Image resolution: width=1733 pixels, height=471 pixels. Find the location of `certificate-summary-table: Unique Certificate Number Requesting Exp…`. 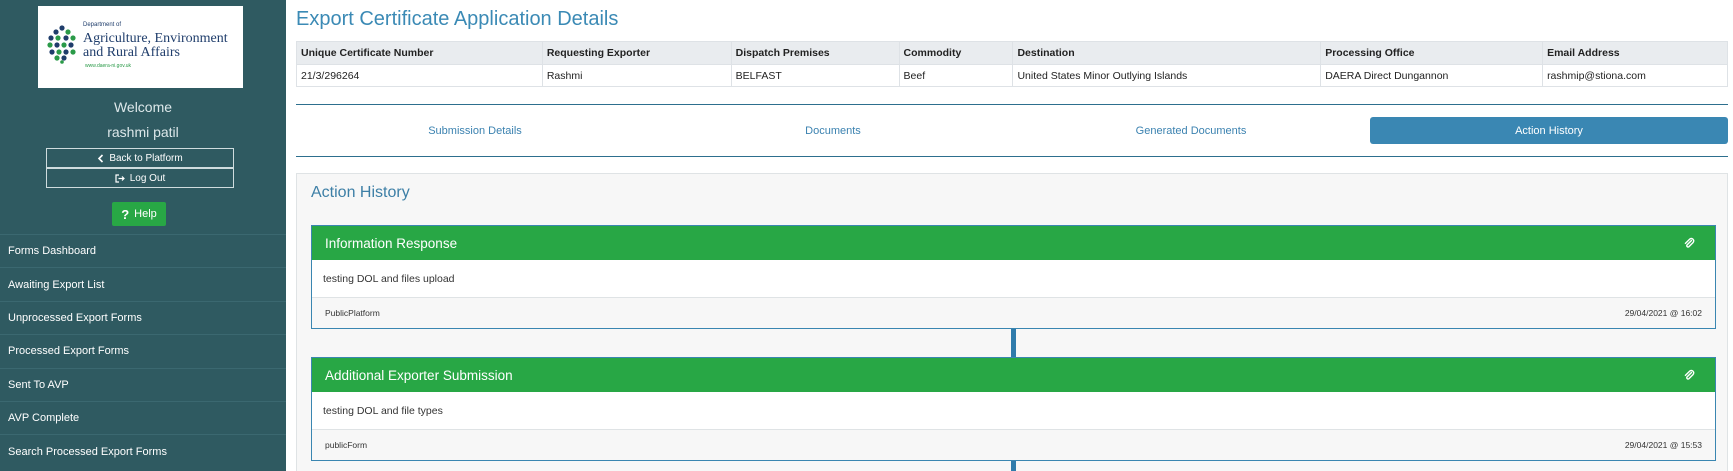

certificate-summary-table: Unique Certificate Number Requesting Exp… is located at coordinates (1012, 64).